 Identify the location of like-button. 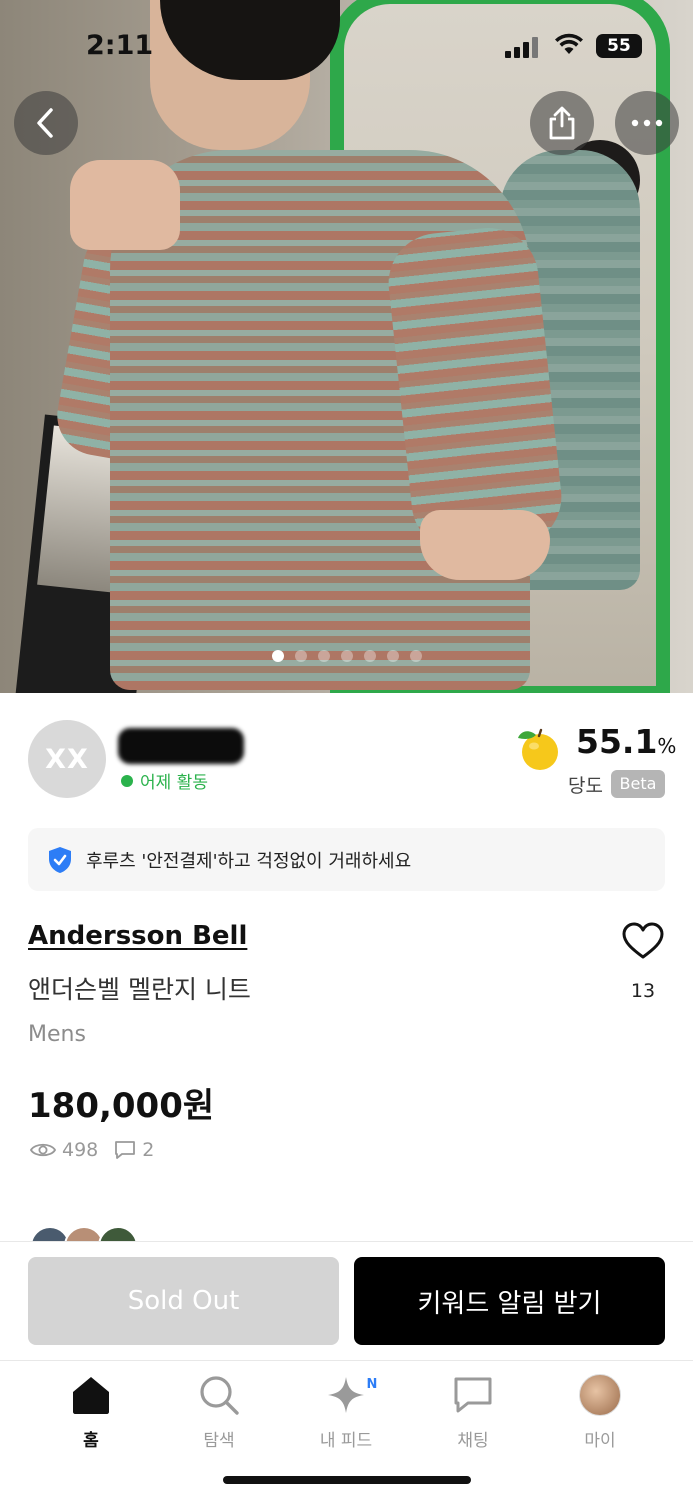
(643, 943).